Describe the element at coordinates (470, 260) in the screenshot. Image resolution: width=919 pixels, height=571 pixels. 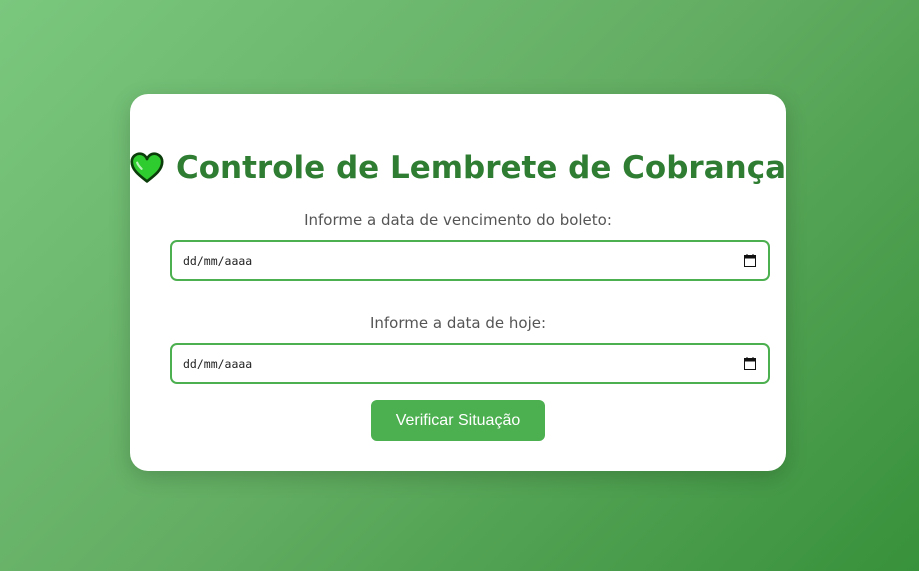
I see `due-date-input: dd/mm/aaaa` at that location.